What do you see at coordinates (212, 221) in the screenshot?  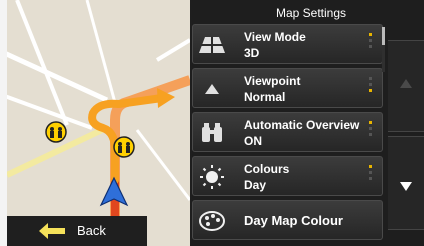 I see `palette-icon` at bounding box center [212, 221].